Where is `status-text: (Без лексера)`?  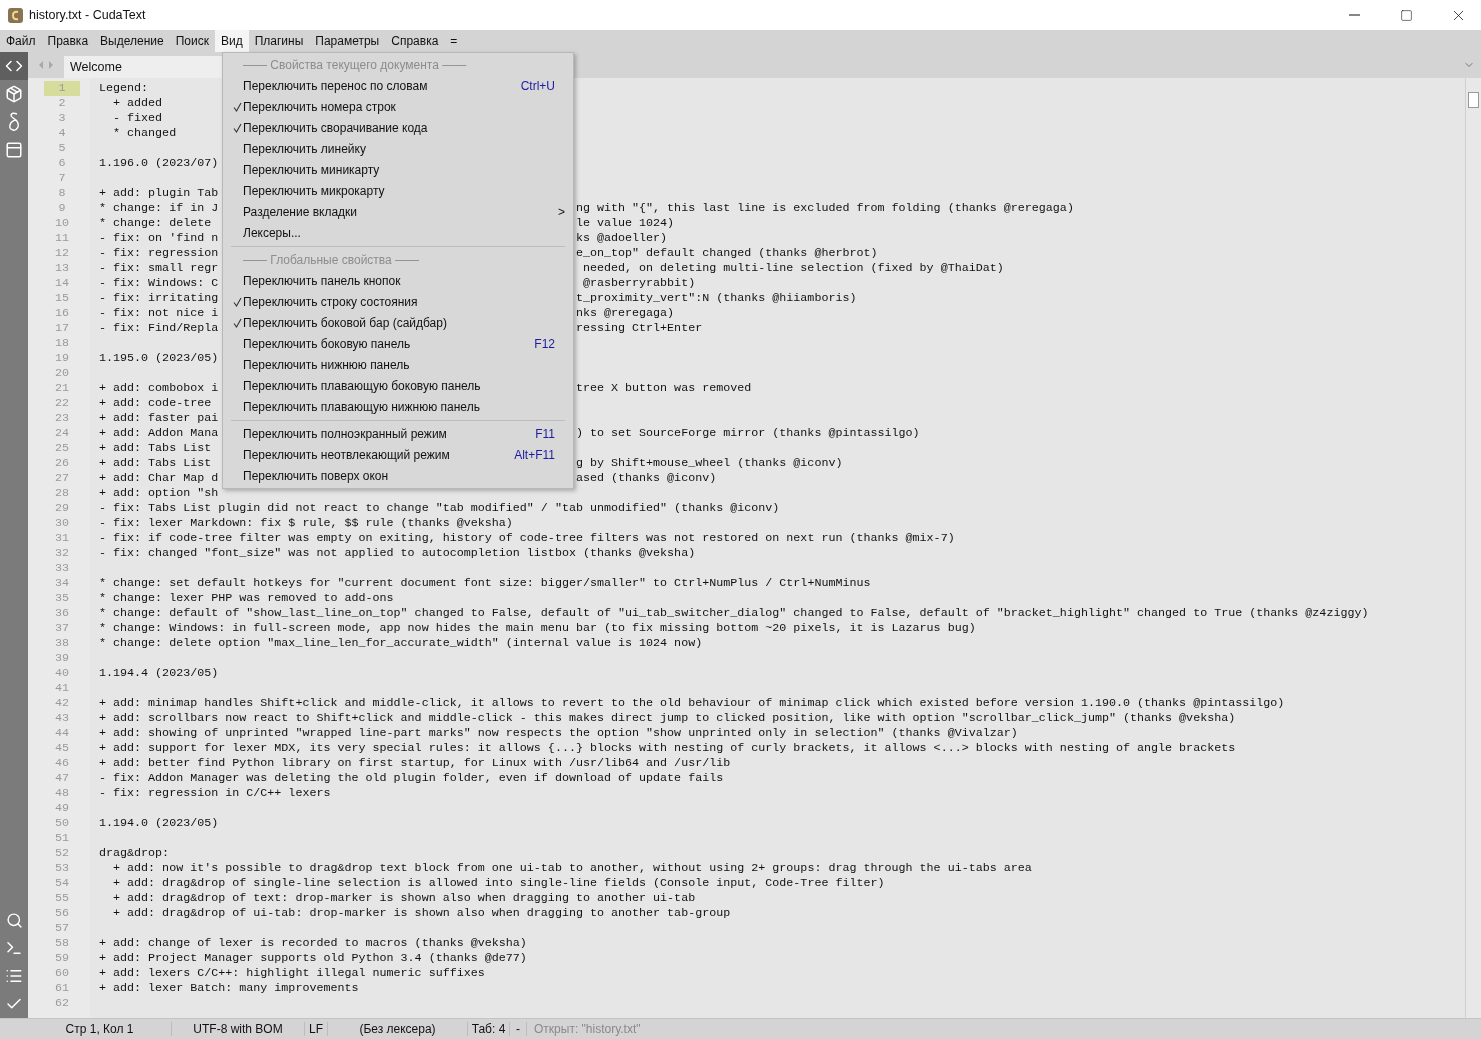
status-text: (Без лексера) is located at coordinates (398, 1029).